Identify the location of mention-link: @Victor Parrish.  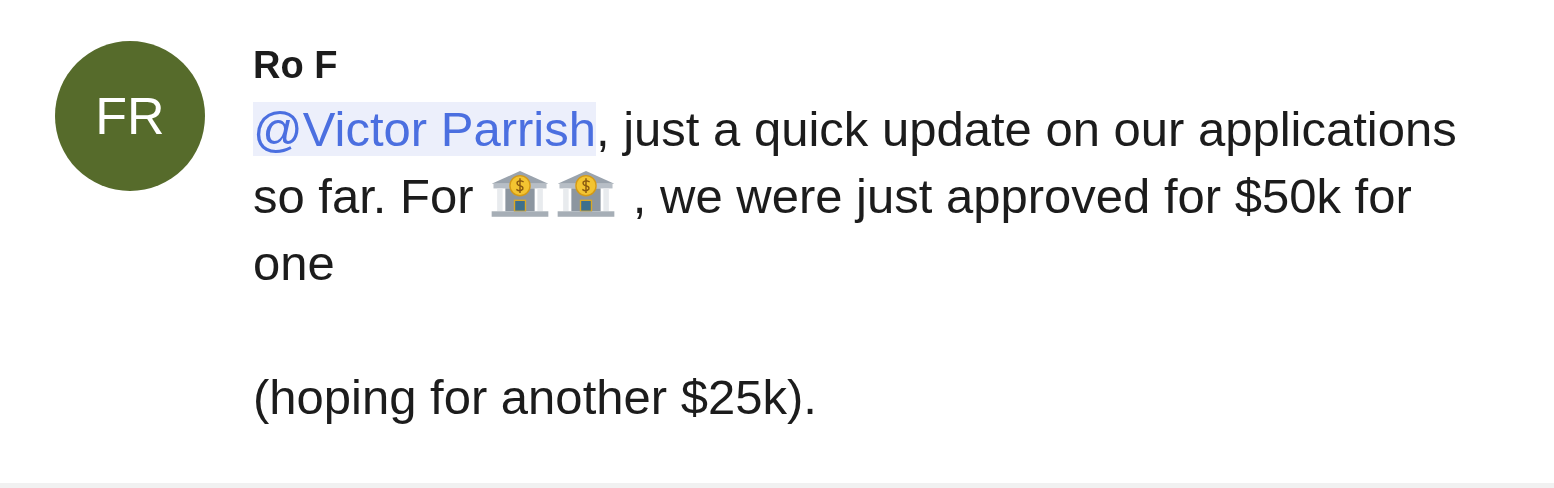
(424, 129).